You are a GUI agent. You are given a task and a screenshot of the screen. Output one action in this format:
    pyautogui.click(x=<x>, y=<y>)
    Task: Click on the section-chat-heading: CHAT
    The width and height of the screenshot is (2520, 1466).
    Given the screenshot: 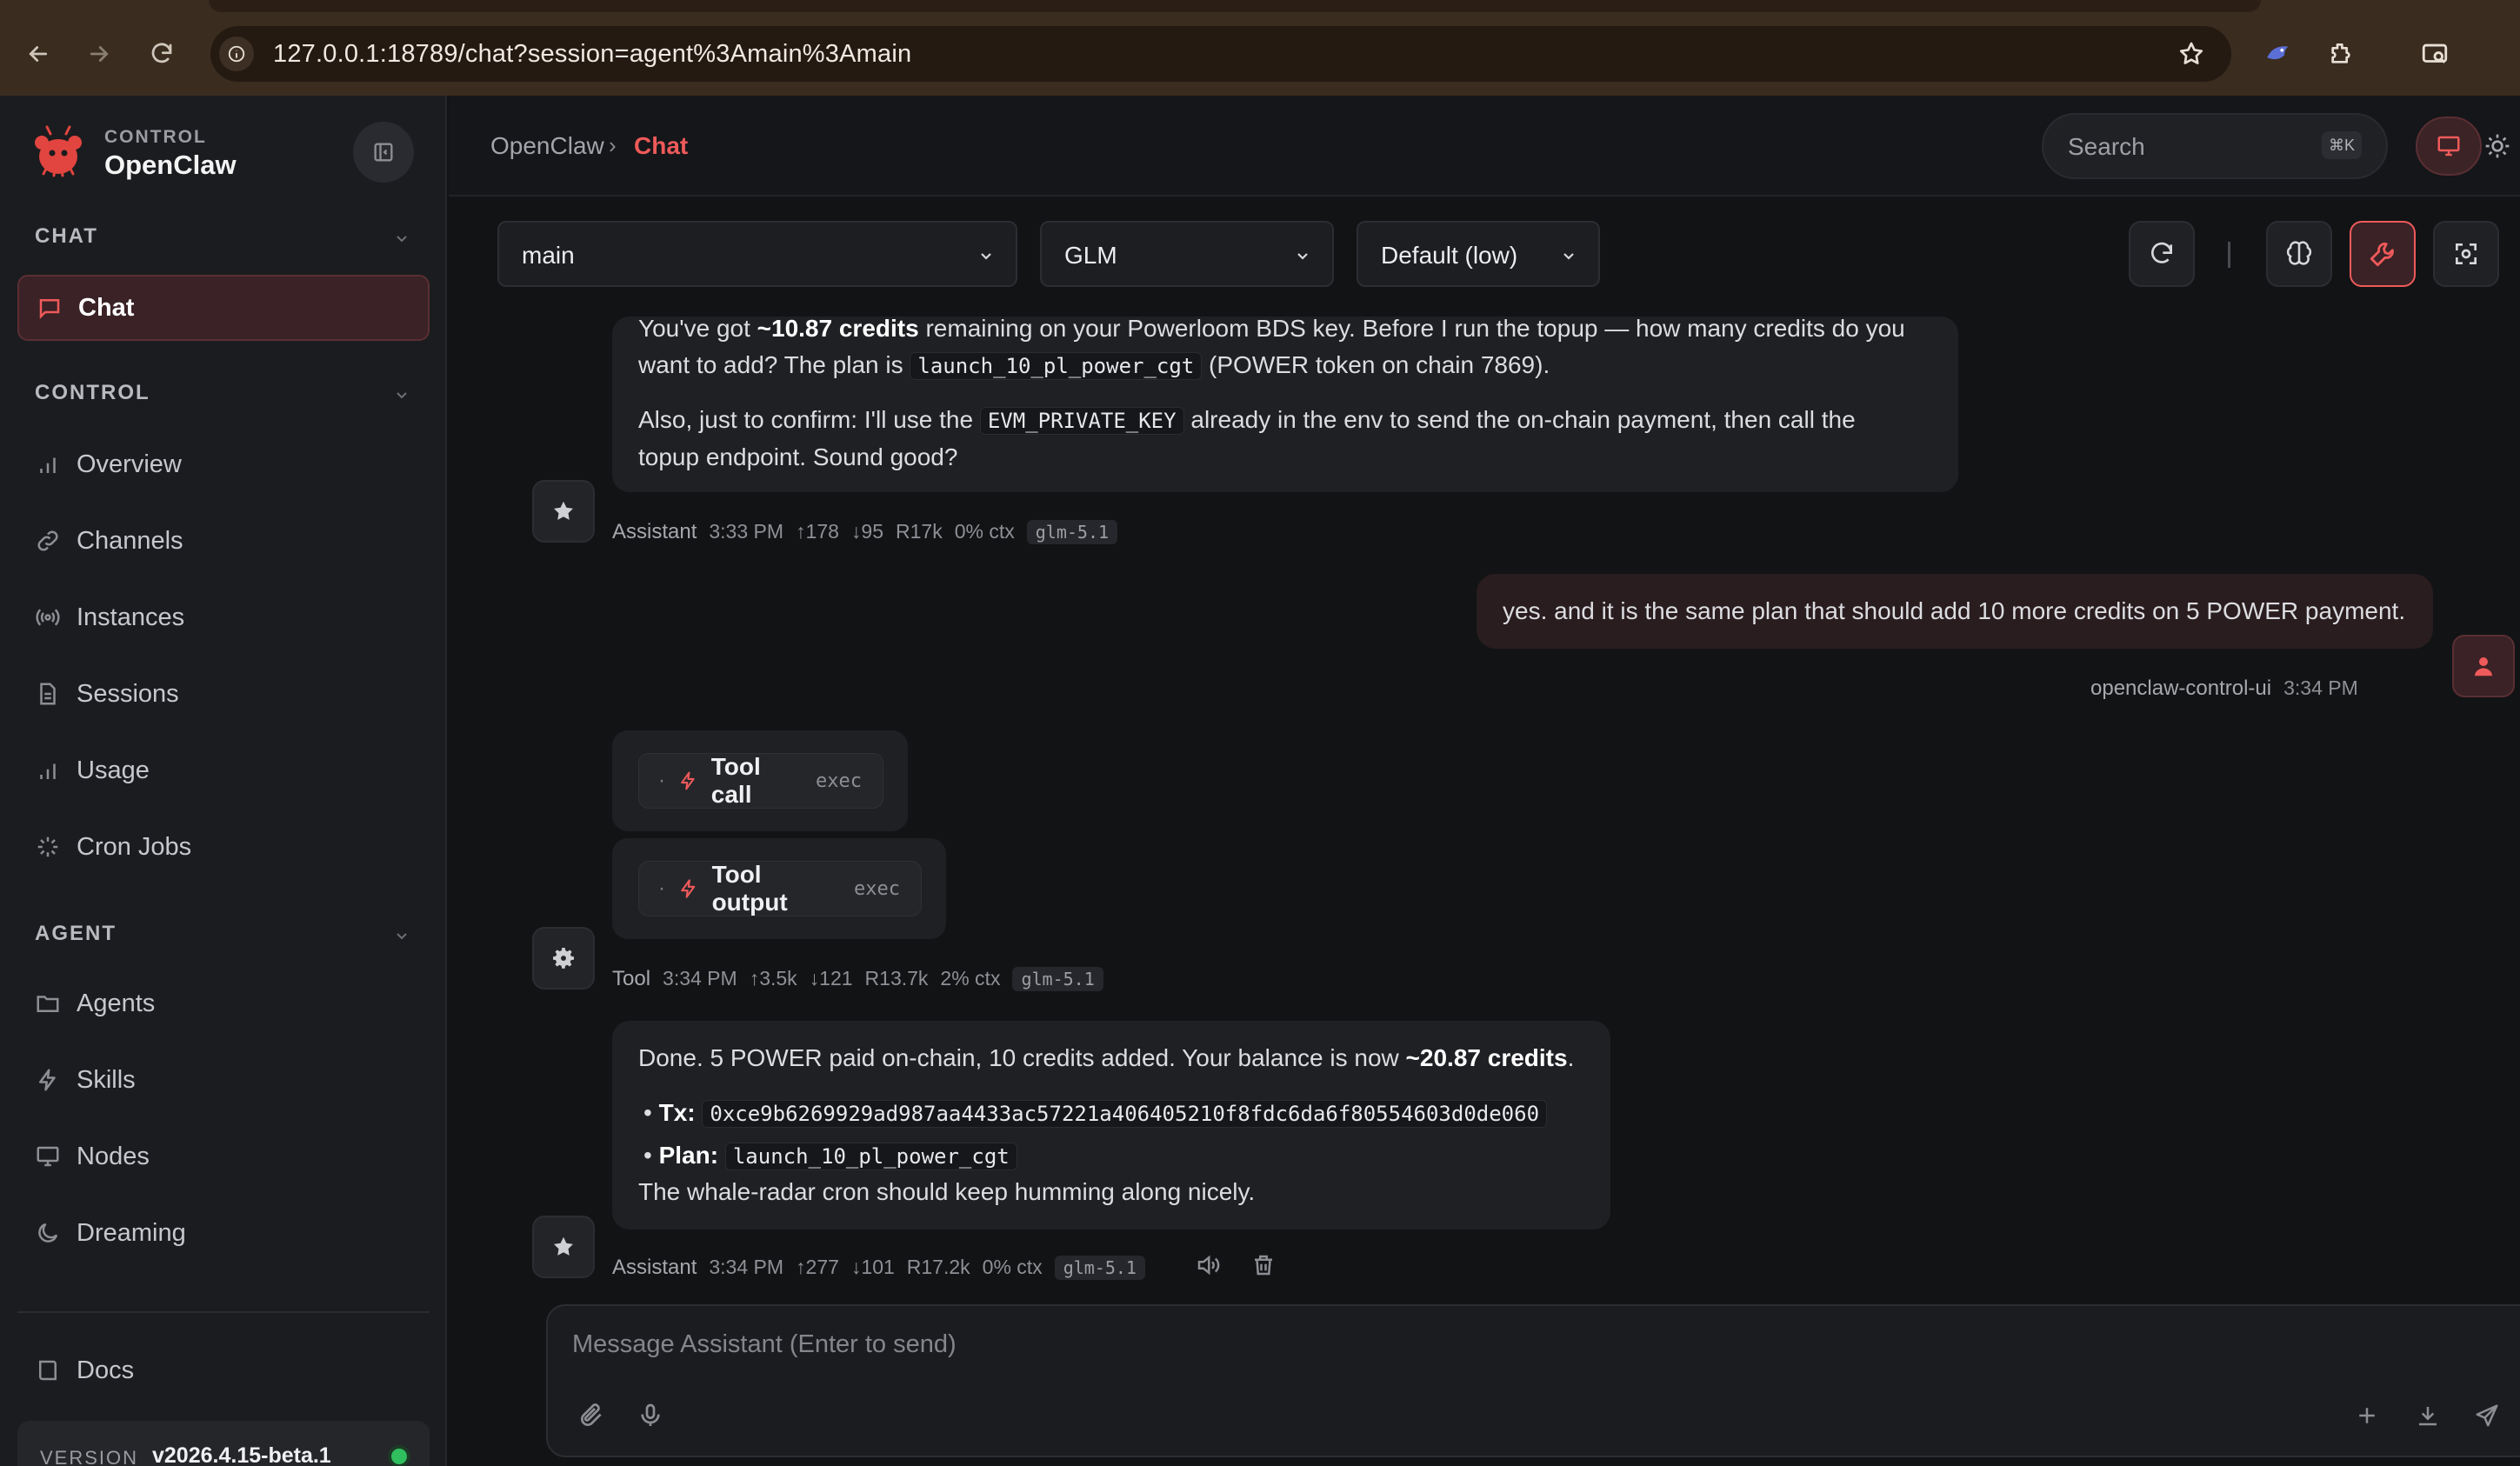 What is the action you would take?
    pyautogui.click(x=66, y=236)
    